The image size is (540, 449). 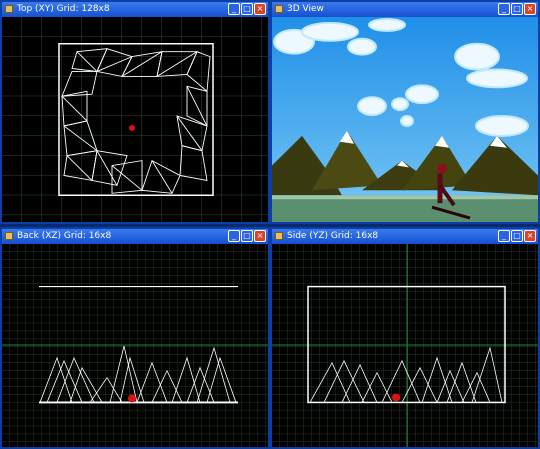 What do you see at coordinates (401, 77) in the screenshot?
I see `clouds` at bounding box center [401, 77].